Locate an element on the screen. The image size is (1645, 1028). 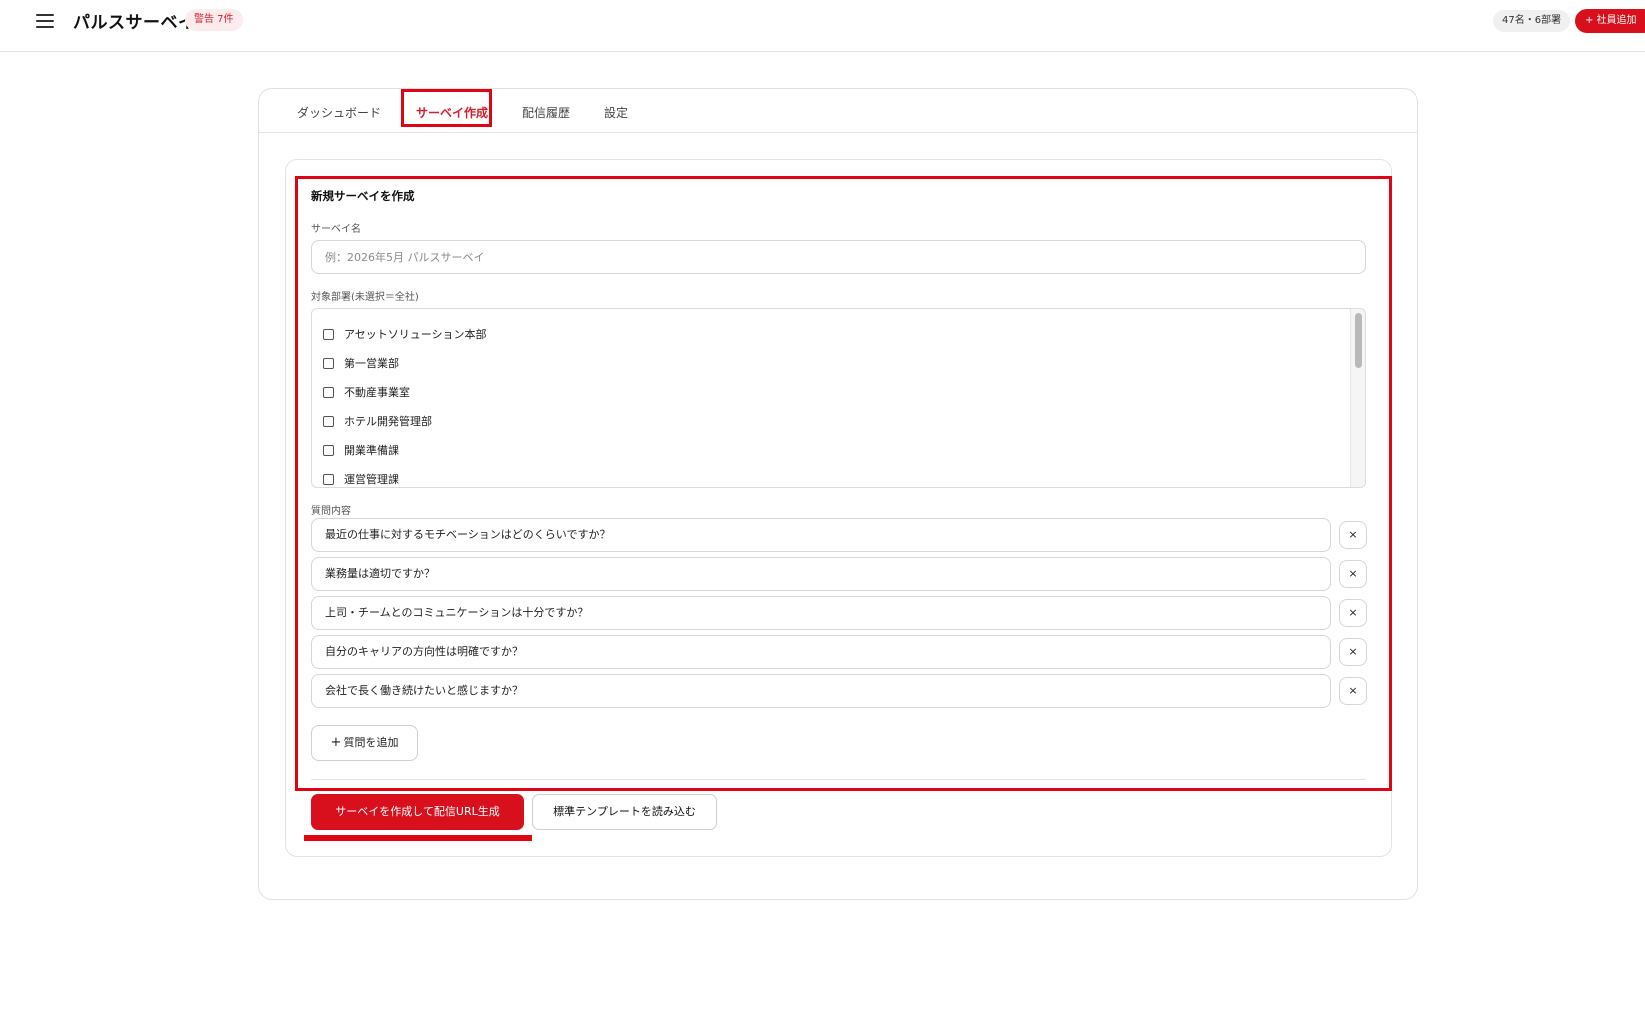
department-label: ホテル開発管理部 is located at coordinates (388, 421).